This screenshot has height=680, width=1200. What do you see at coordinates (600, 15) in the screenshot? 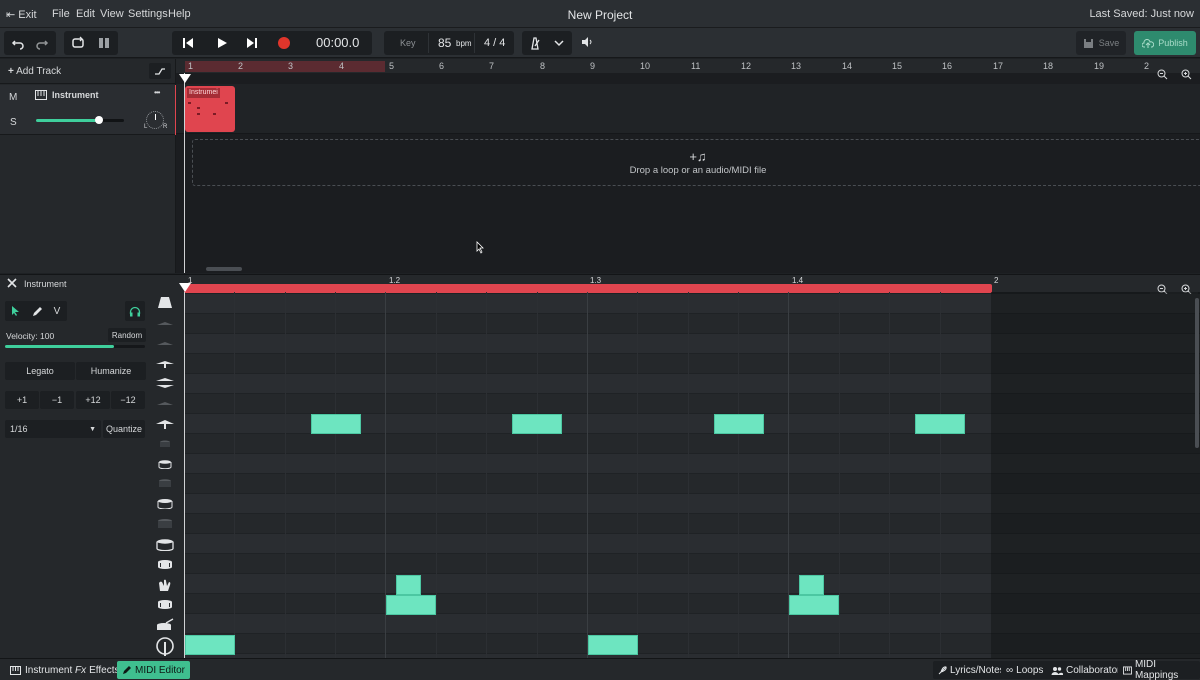
I see `project-title: New Project` at bounding box center [600, 15].